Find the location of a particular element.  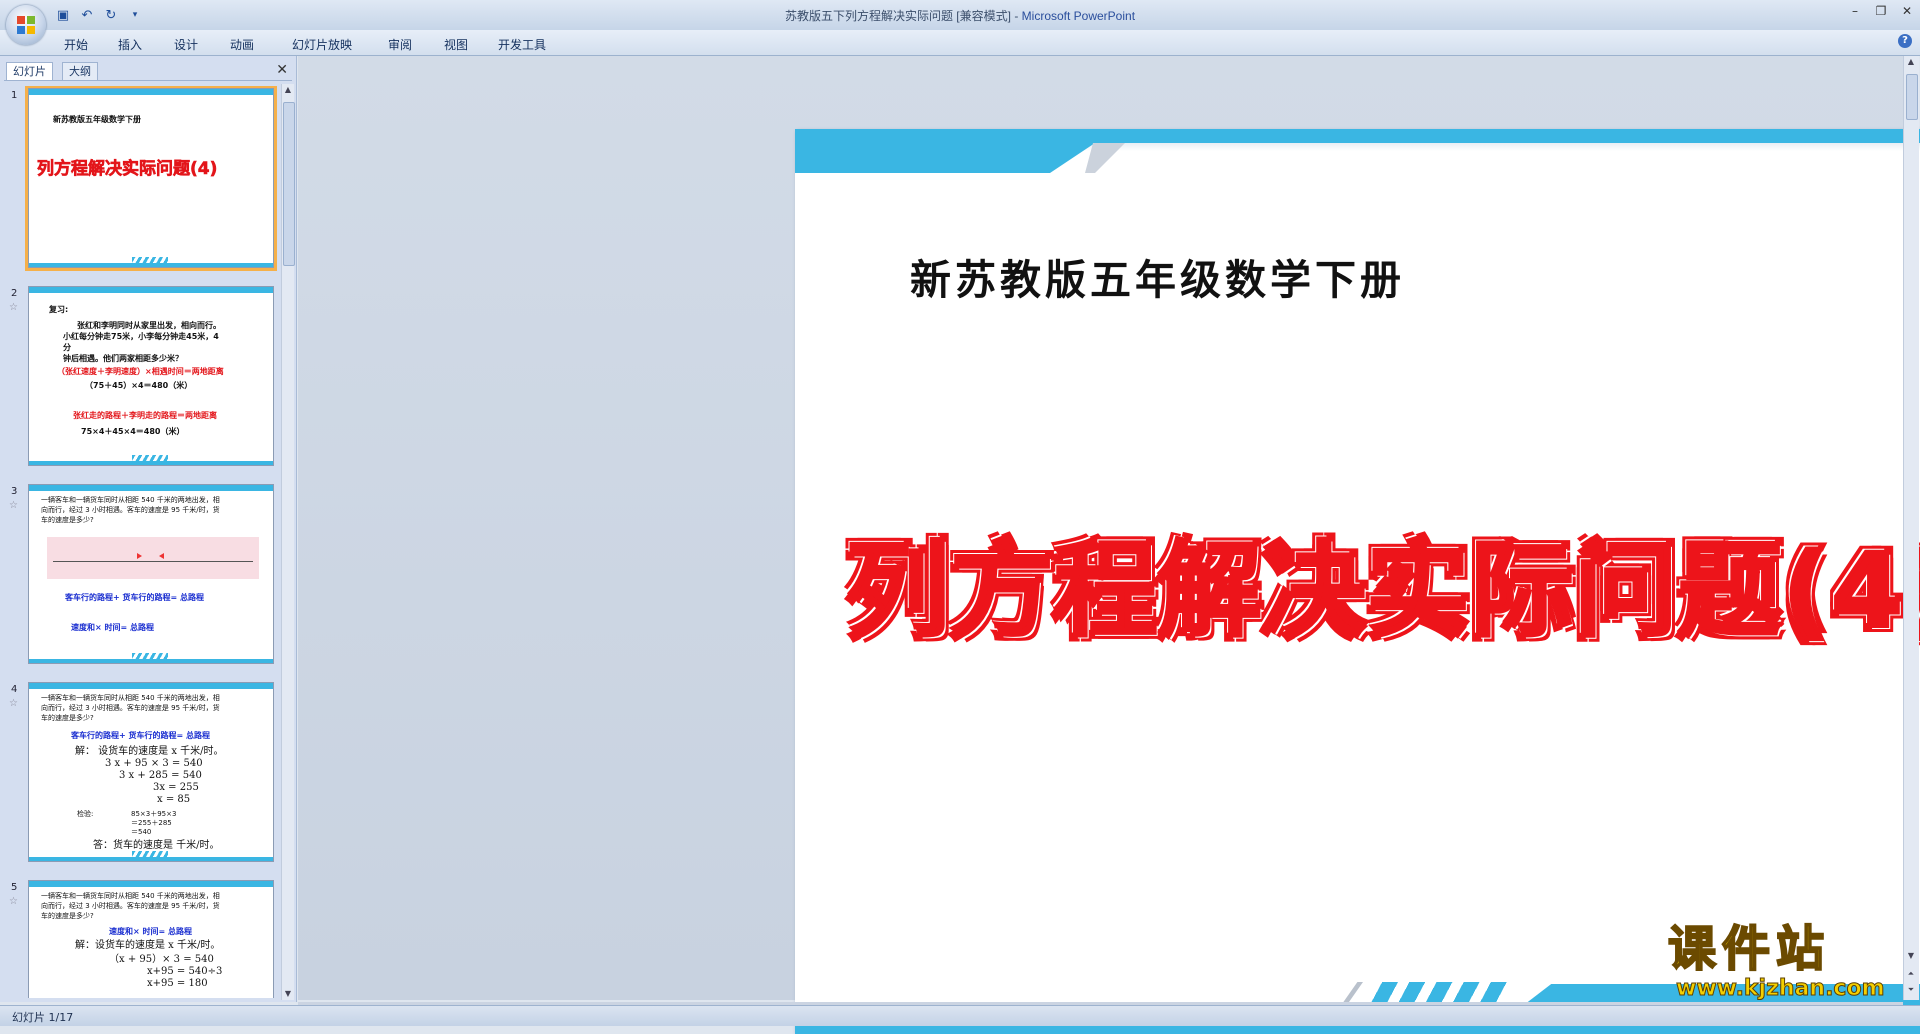

window-controls: – ❐ ✕ is located at coordinates (1881, 12).